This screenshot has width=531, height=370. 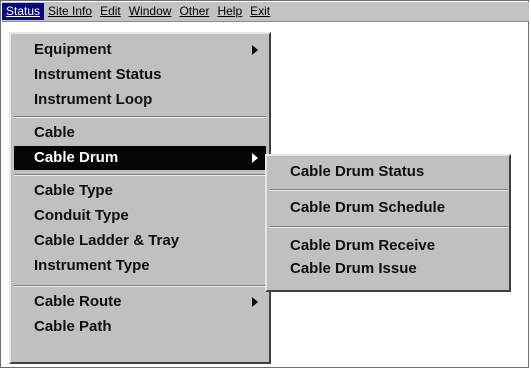 I want to click on menu-item-instrument-status: Instrument Status, so click(x=140, y=75).